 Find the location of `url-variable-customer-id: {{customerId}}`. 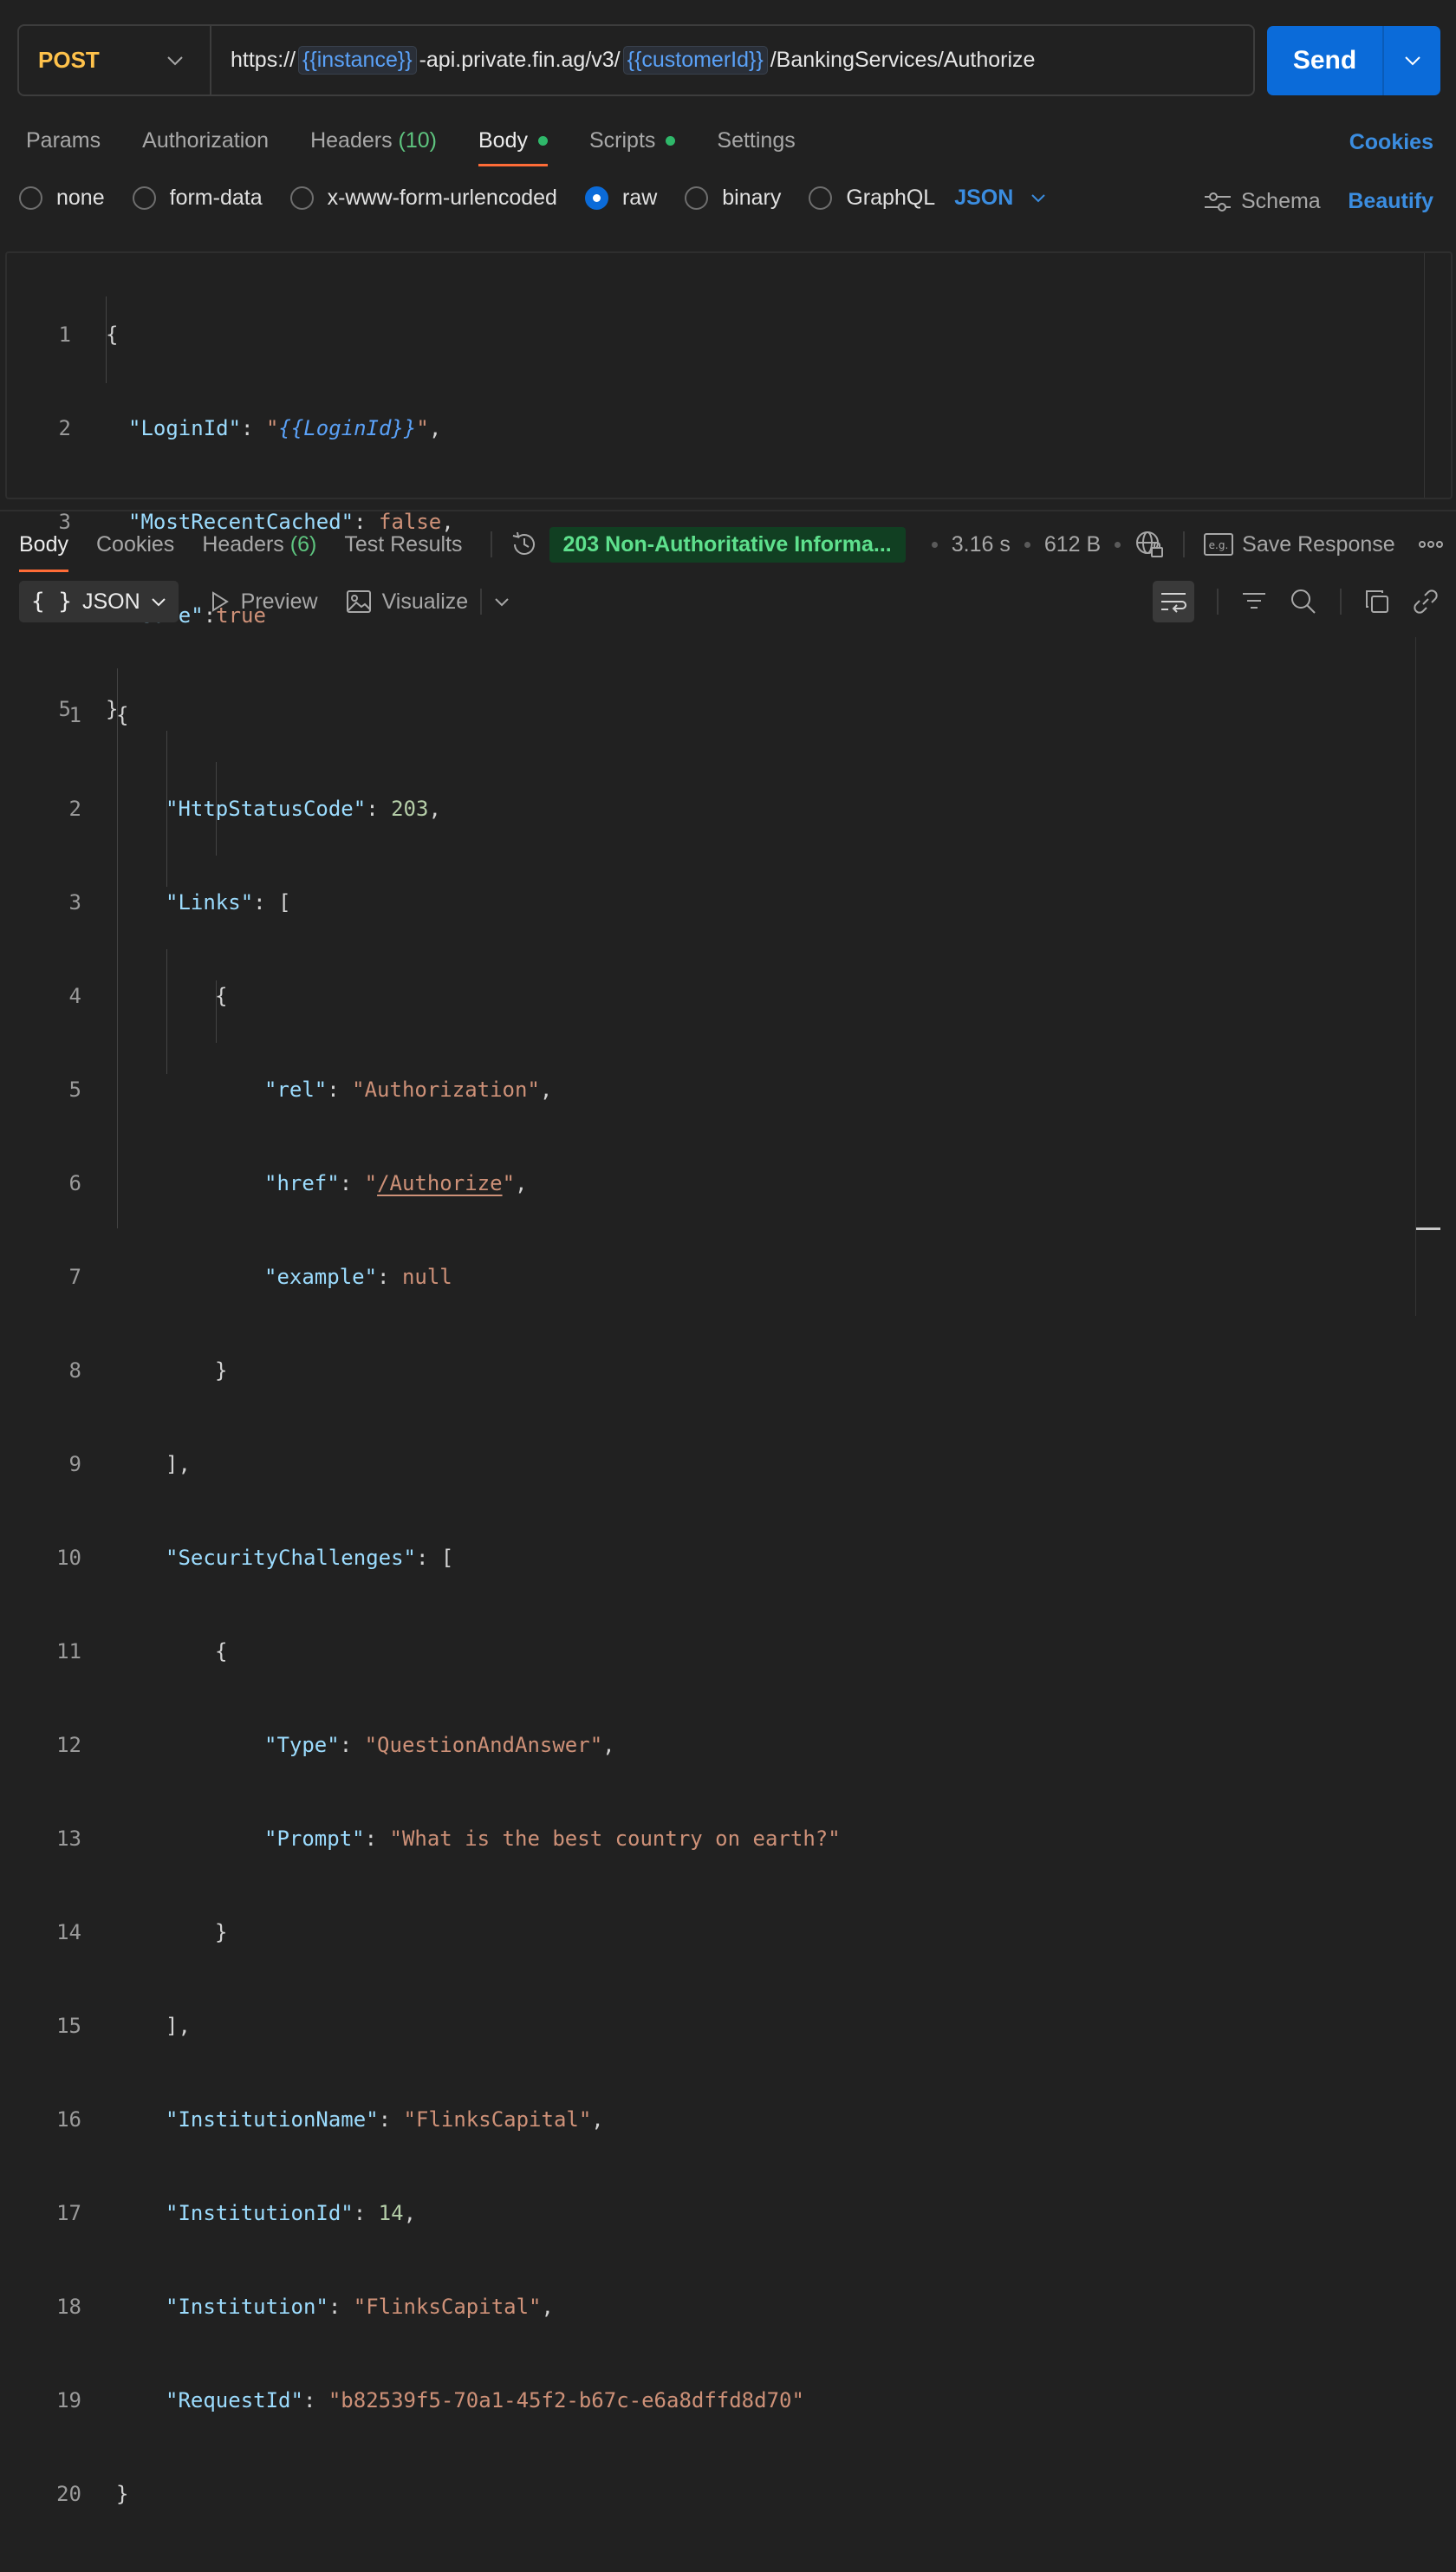

url-variable-customer-id: {{customerId}} is located at coordinates (695, 60).